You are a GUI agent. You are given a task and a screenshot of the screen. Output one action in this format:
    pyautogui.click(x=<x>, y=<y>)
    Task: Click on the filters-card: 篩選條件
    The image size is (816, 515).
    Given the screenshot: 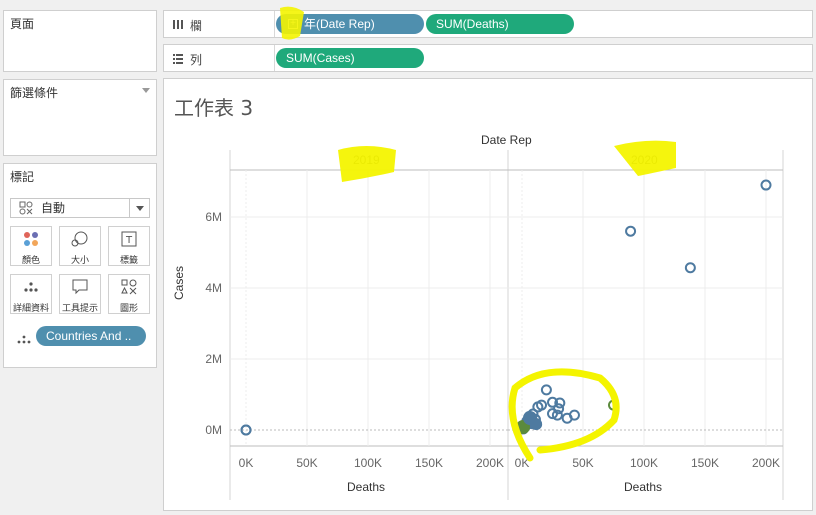 What is the action you would take?
    pyautogui.click(x=80, y=117)
    